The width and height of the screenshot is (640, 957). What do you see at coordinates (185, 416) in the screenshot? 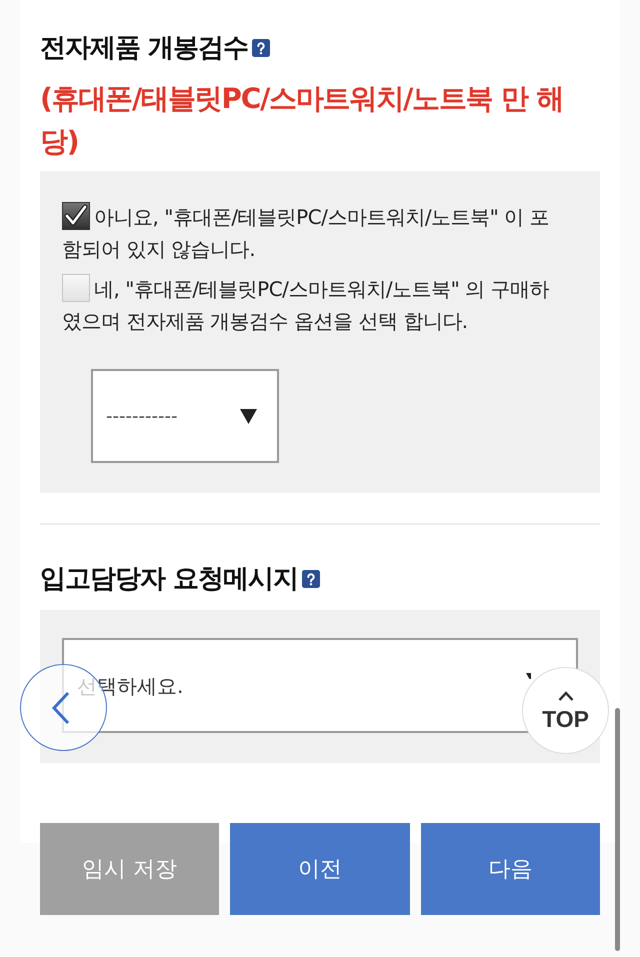
I see `select-field: -----------` at bounding box center [185, 416].